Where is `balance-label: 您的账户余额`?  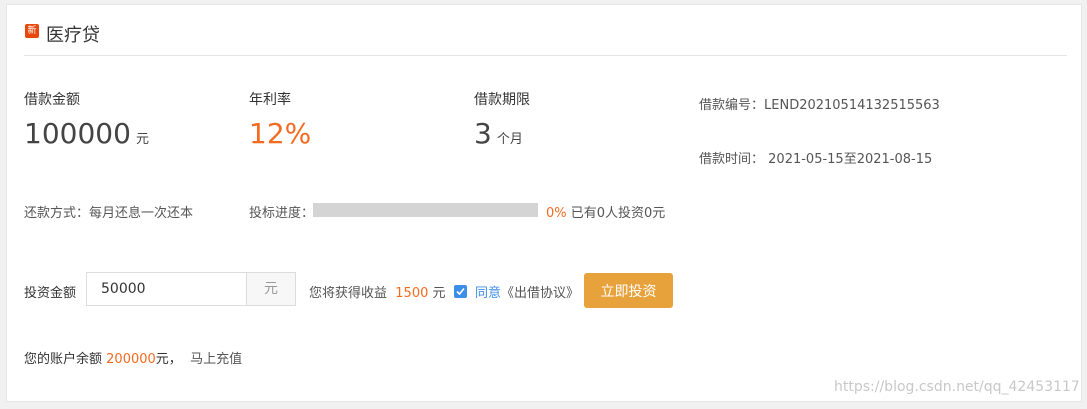 balance-label: 您的账户余额 is located at coordinates (63, 359).